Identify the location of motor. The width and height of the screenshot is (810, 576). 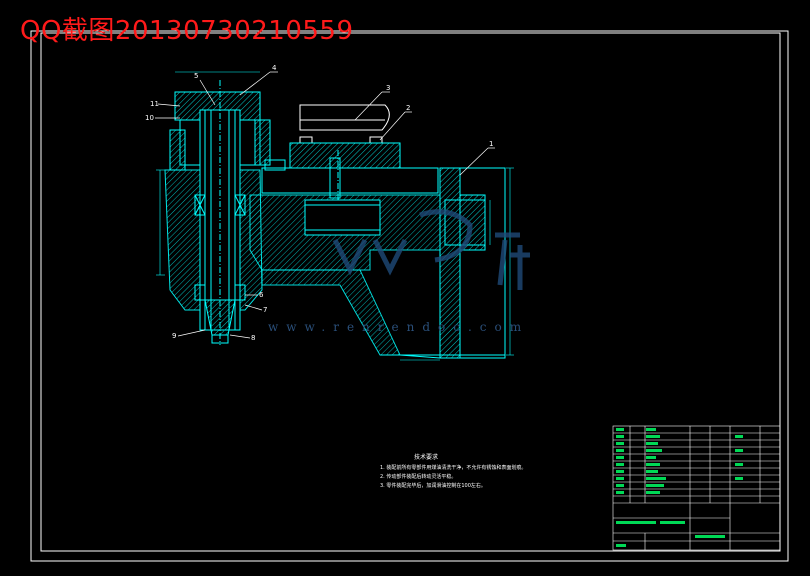
(344, 124).